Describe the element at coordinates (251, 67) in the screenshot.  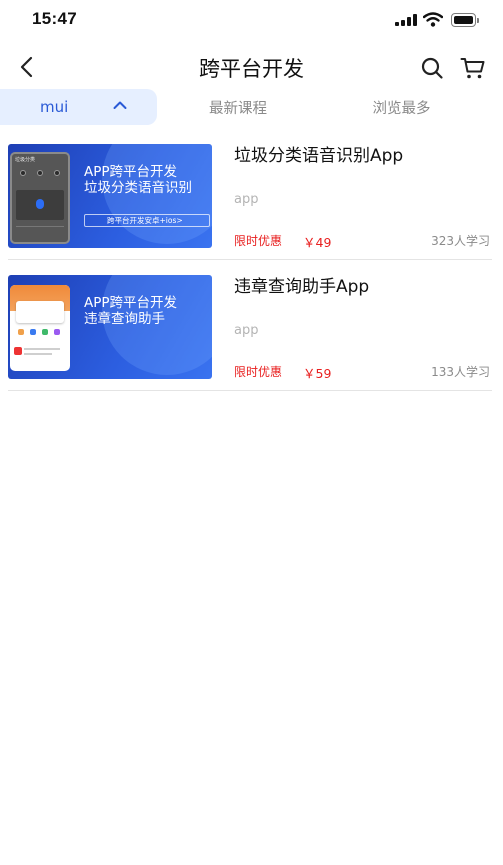
I see `nav-bar: 跨平台开发` at that location.